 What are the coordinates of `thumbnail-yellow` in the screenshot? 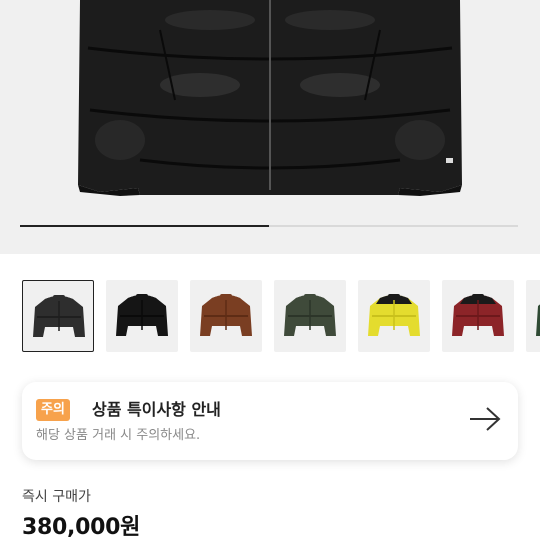 It's located at (394, 316).